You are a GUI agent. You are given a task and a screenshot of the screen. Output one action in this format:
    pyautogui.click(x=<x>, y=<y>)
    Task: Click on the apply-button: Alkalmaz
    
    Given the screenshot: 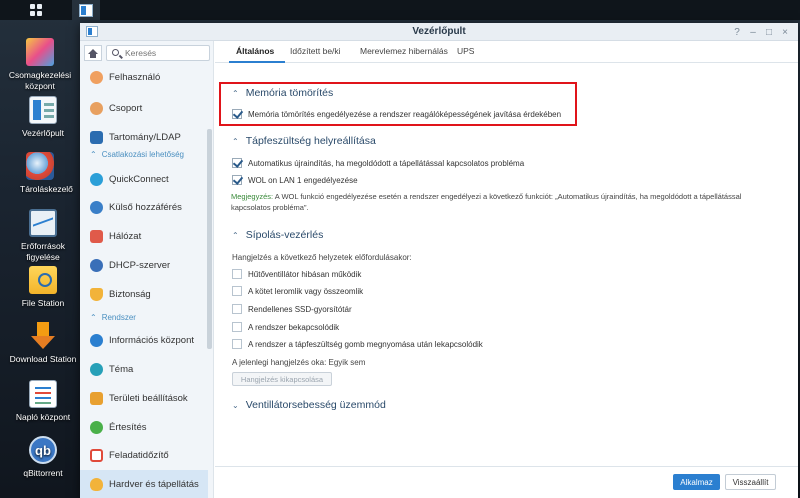 What is the action you would take?
    pyautogui.click(x=696, y=482)
    